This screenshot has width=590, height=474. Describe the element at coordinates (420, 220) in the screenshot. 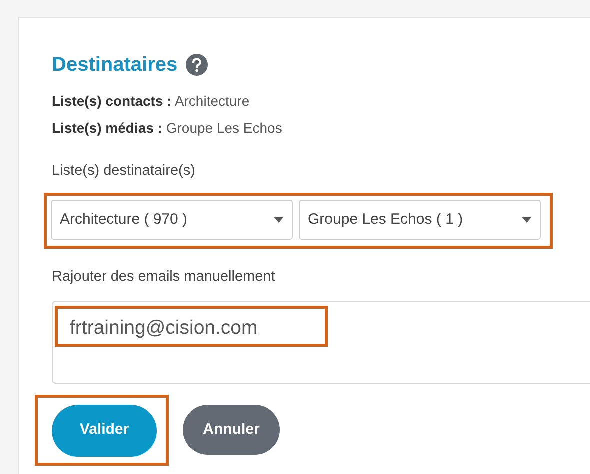

I see `dropdown: Groupe Les Echos ( 1 )` at that location.